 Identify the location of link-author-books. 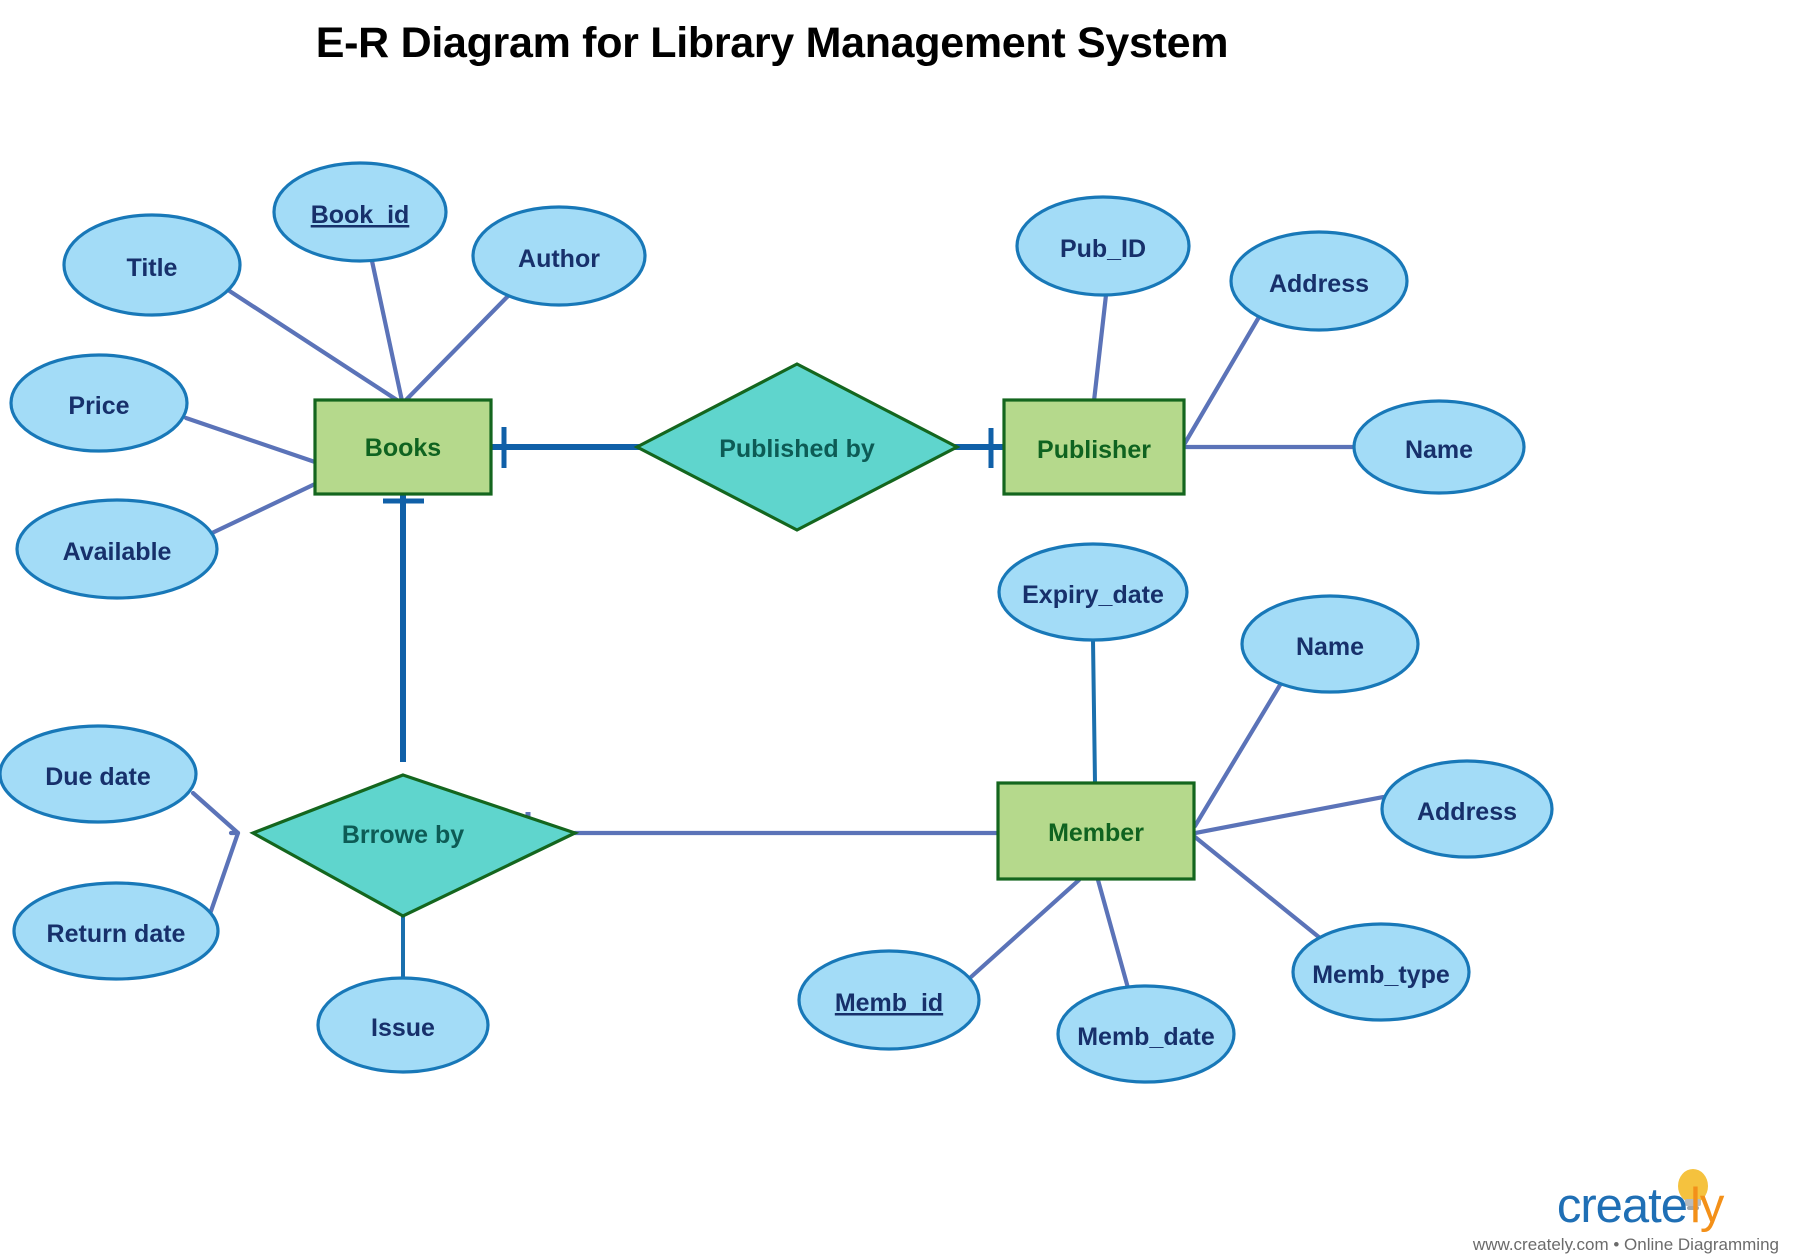
(458, 346).